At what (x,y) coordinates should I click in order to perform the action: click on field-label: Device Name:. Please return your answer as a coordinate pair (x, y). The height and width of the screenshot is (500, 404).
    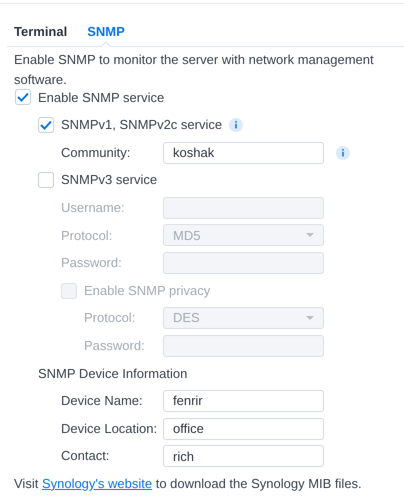
    Looking at the image, I should click on (102, 401).